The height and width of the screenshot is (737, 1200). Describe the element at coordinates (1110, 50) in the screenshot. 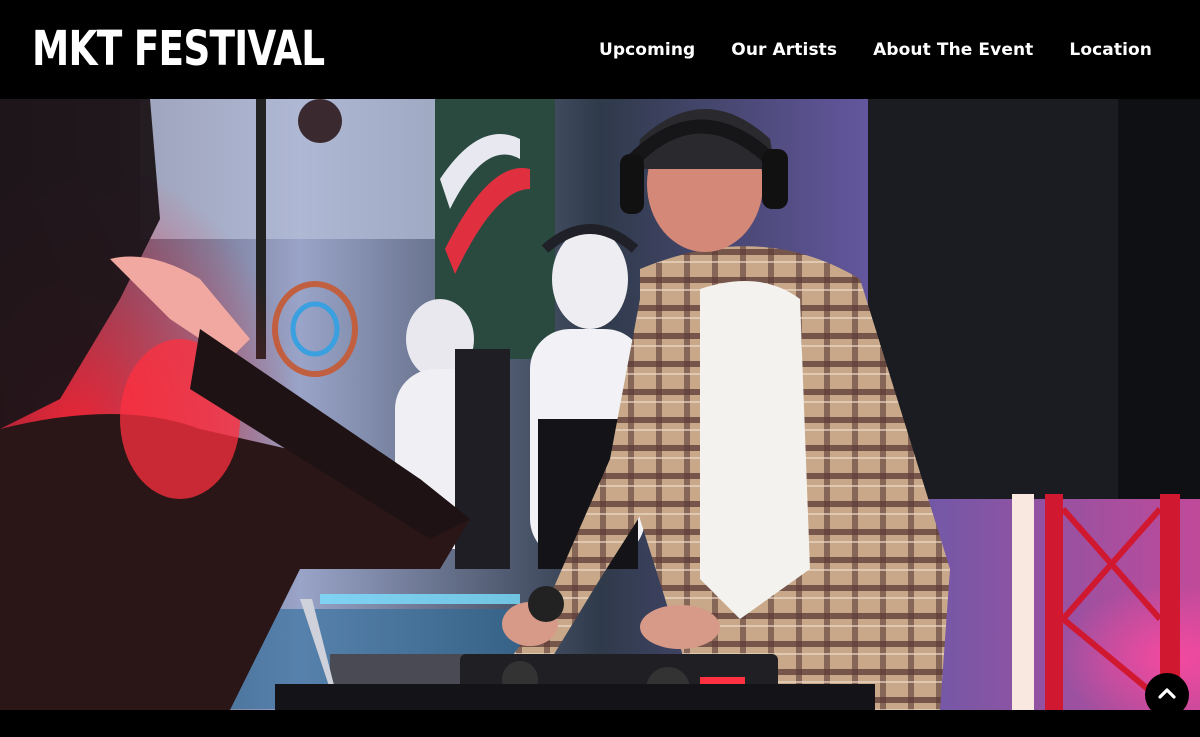

I see `nav-link-location: Location` at that location.